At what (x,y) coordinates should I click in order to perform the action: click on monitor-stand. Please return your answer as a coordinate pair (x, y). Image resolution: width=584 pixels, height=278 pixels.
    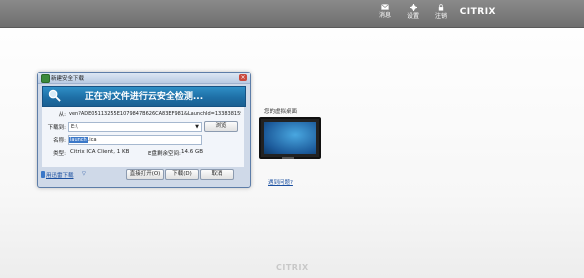
    Looking at the image, I should click on (288, 158).